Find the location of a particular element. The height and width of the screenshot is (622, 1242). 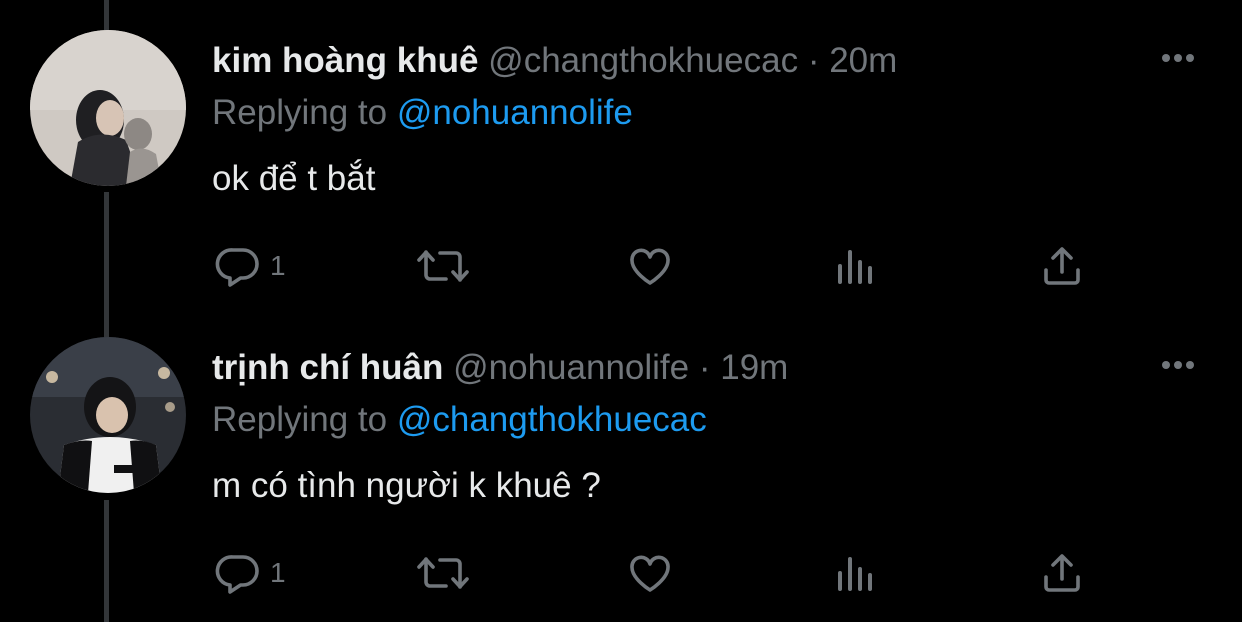

tweet-header: trịnh chí huân @nohuannolife · 19m is located at coordinates (500, 368).